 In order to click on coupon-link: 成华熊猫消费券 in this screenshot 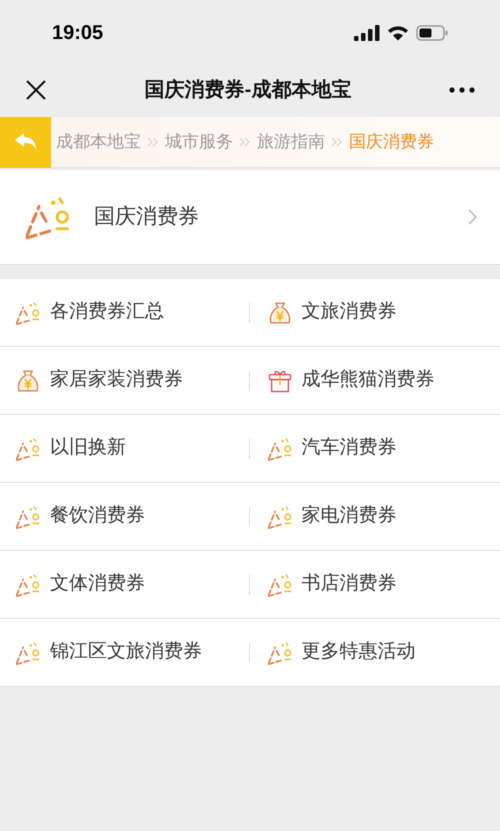, I will do `click(375, 380)`.